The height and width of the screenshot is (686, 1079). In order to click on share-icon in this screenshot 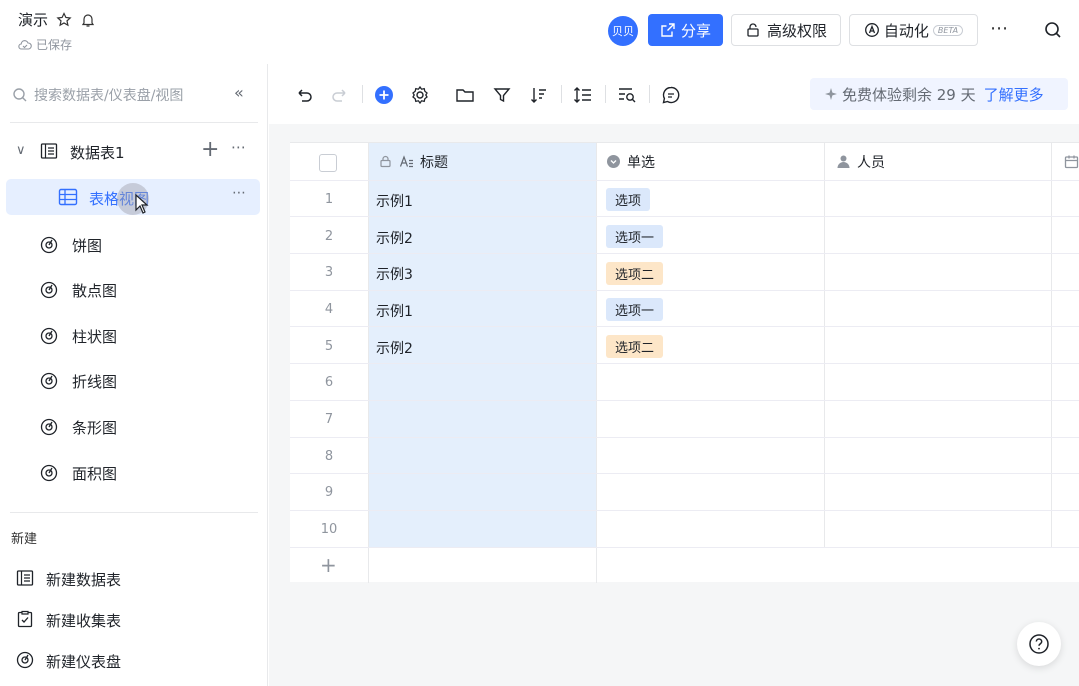, I will do `click(668, 30)`.